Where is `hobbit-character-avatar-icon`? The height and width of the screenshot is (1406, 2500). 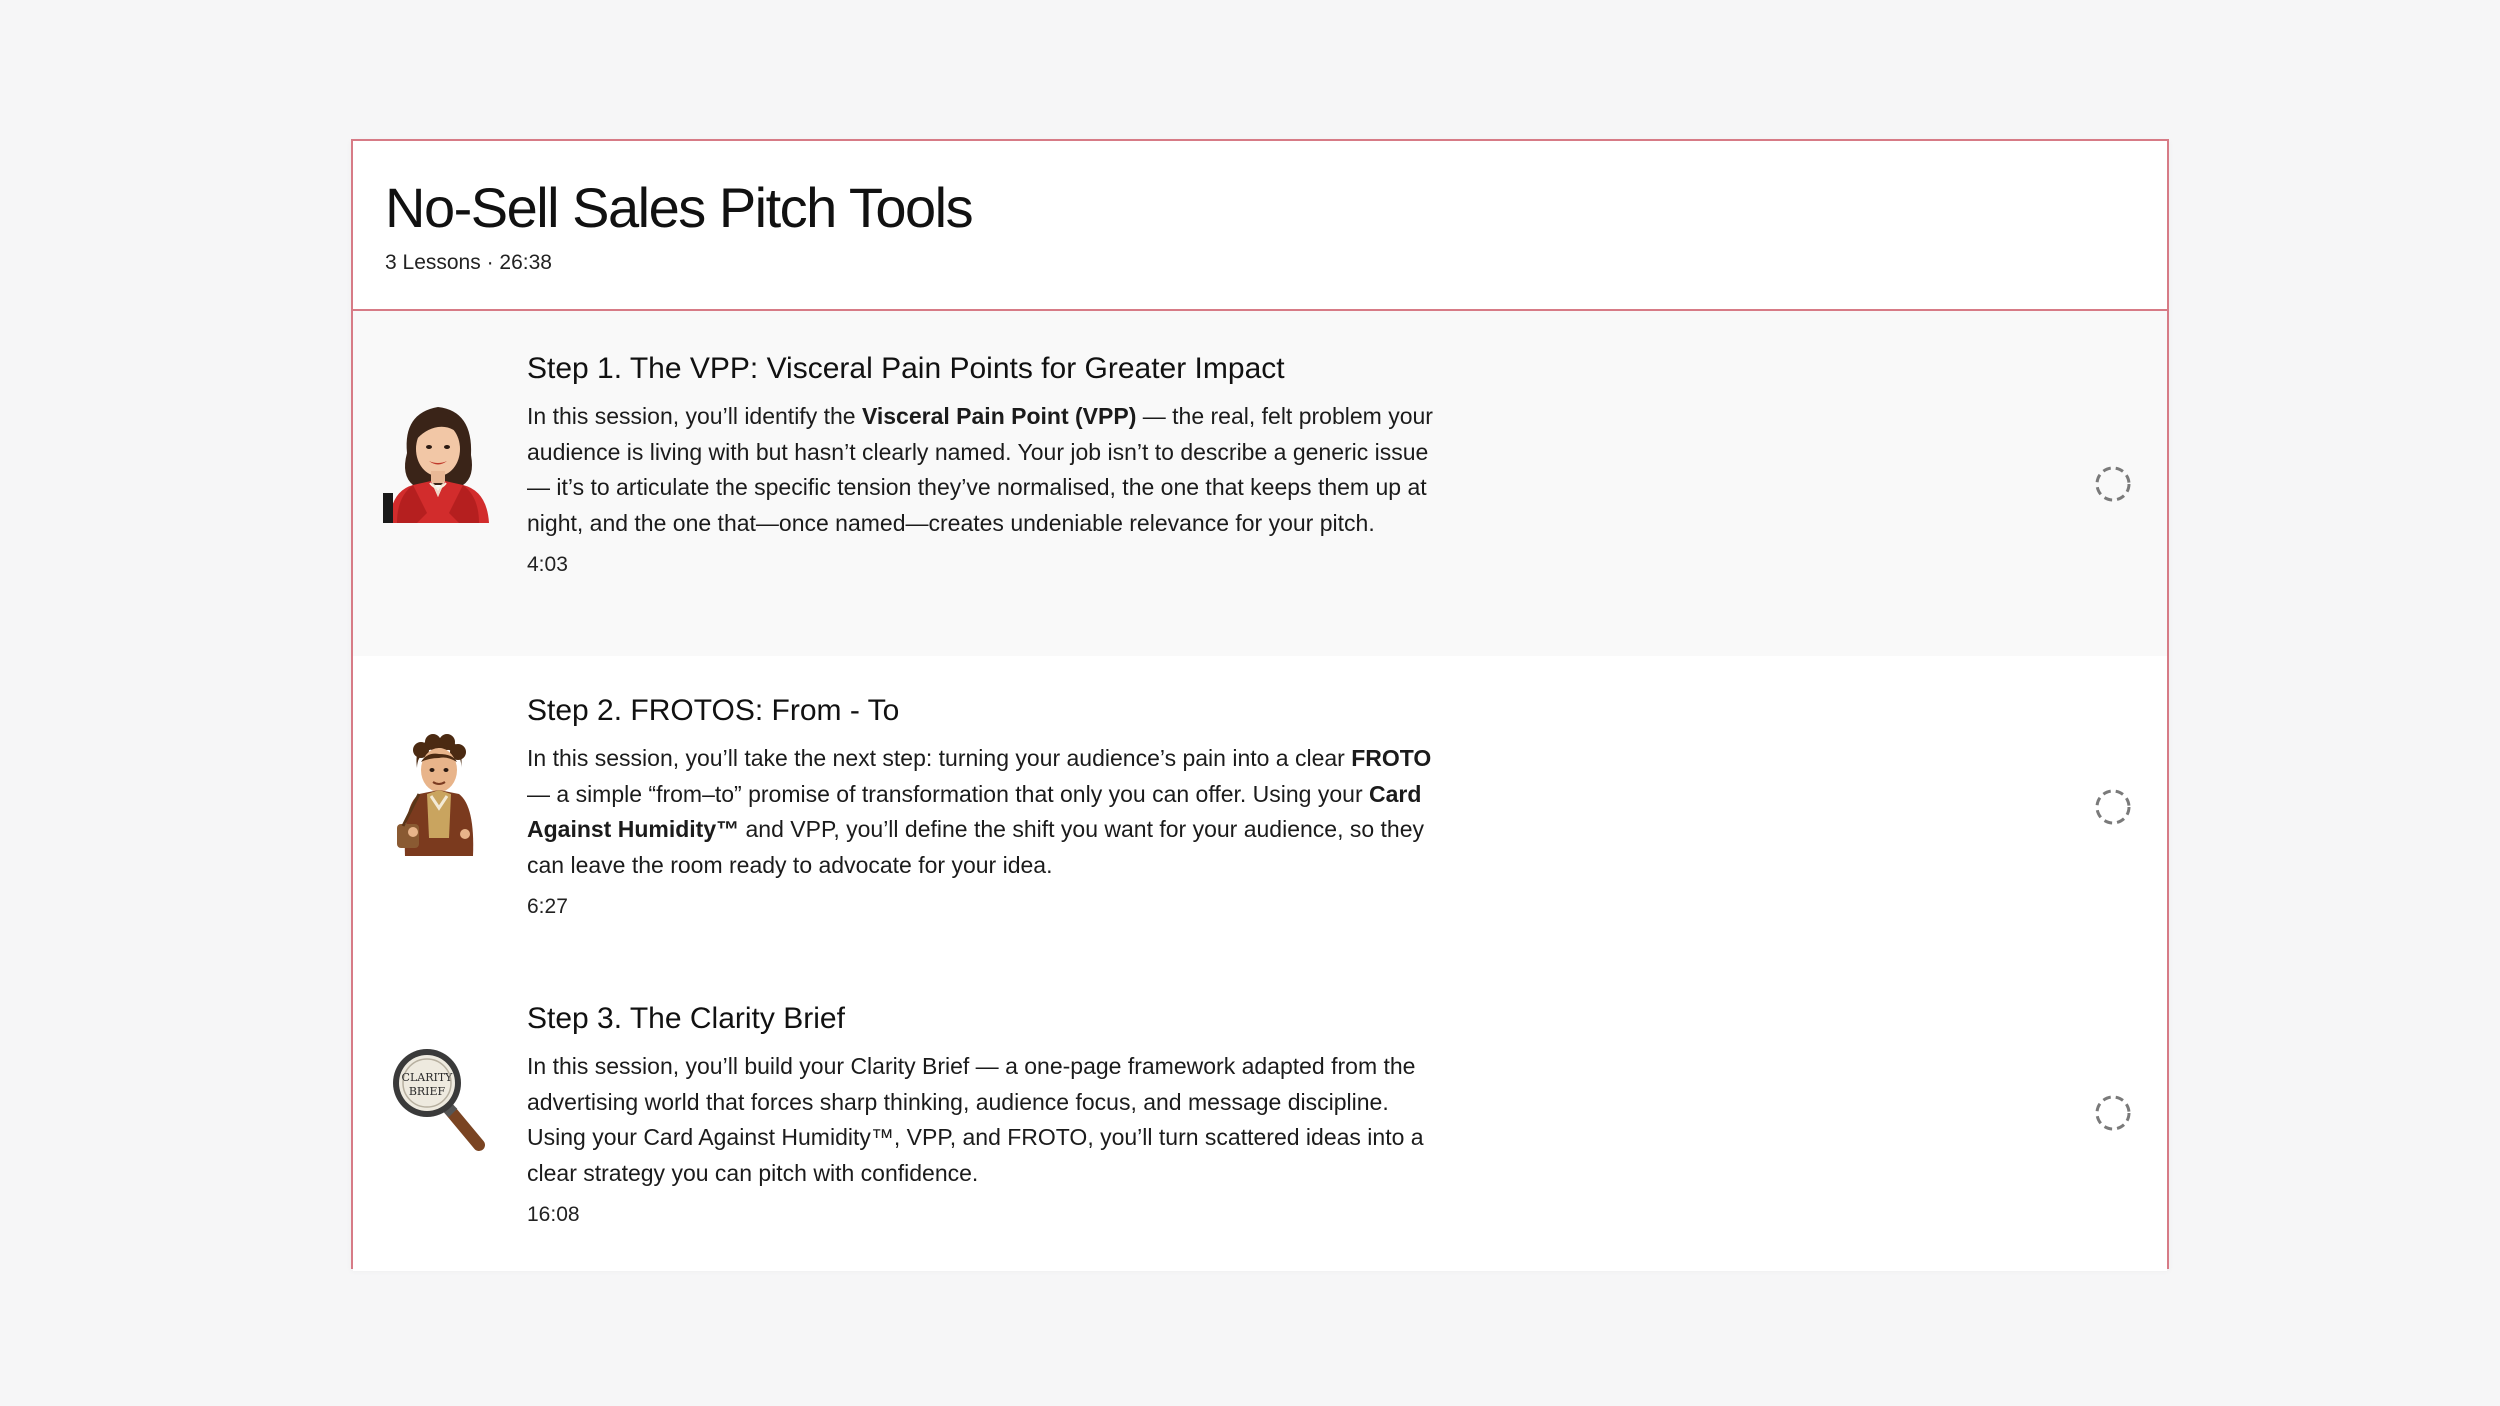 hobbit-character-avatar-icon is located at coordinates (438, 793).